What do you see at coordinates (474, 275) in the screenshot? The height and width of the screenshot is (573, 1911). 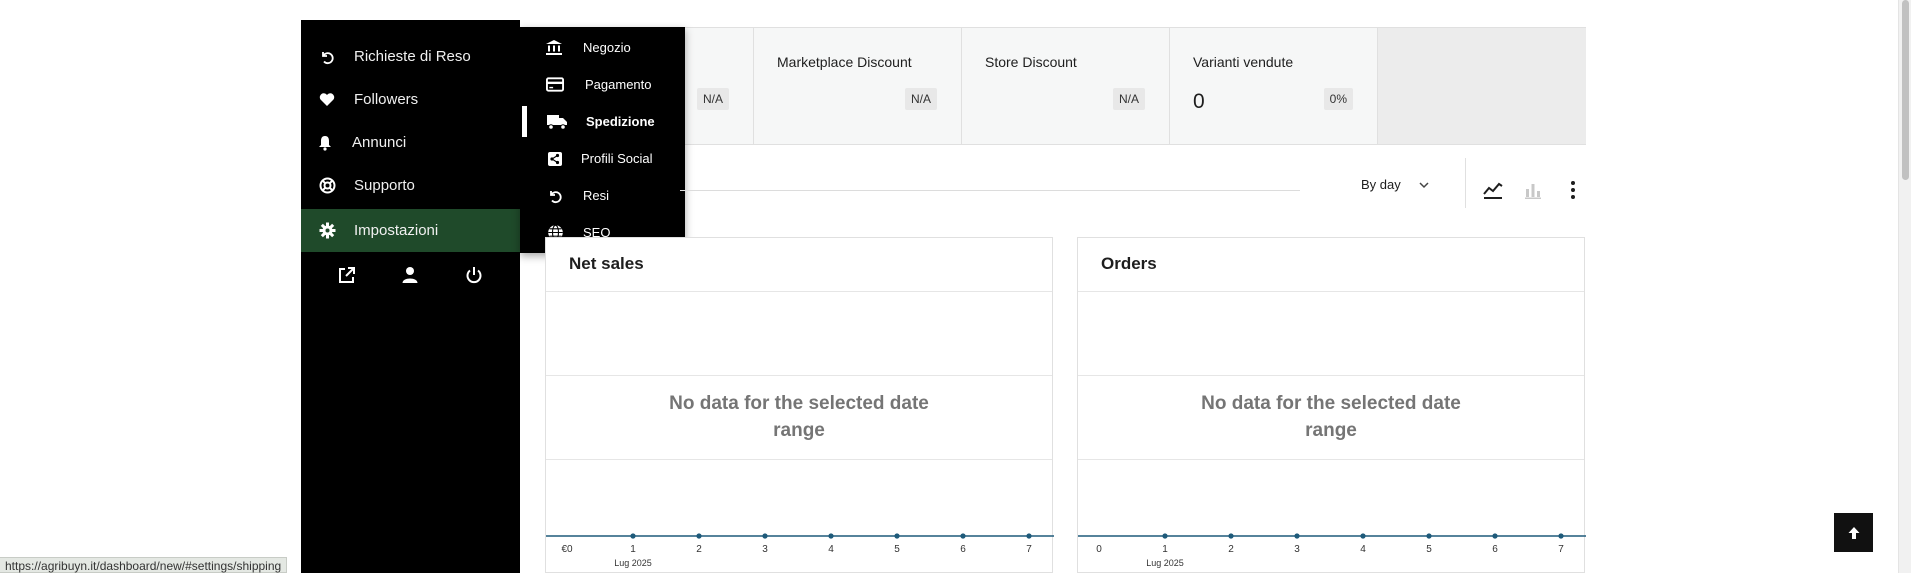 I see `power-icon` at bounding box center [474, 275].